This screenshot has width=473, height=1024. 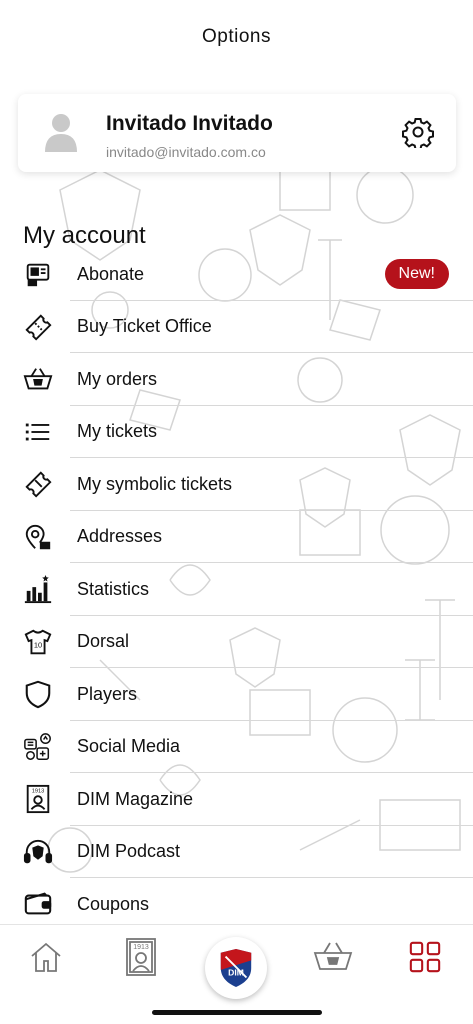 What do you see at coordinates (236, 274) in the screenshot?
I see `menu-item-abonate: Abonate New!` at bounding box center [236, 274].